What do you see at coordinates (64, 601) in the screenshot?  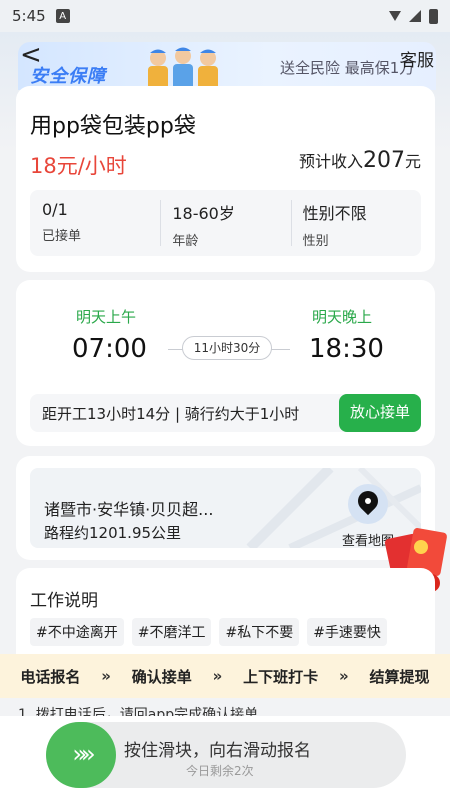 I see `work-description-title: 工作说明` at bounding box center [64, 601].